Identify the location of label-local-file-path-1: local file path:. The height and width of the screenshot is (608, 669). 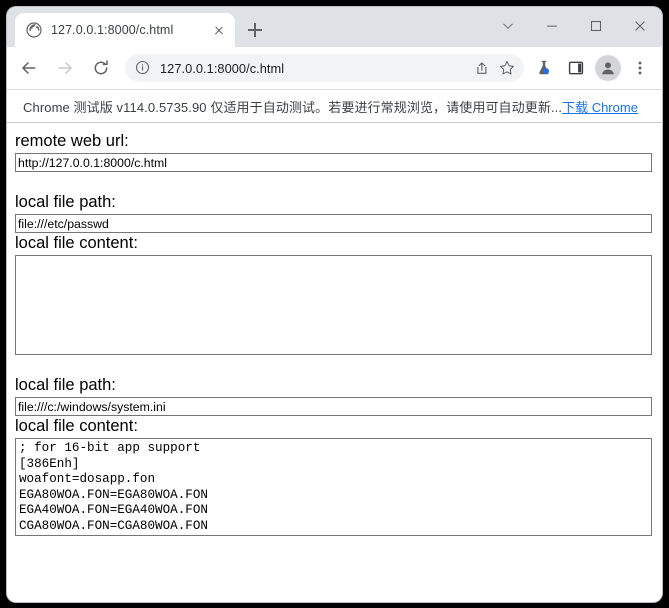
(65, 202).